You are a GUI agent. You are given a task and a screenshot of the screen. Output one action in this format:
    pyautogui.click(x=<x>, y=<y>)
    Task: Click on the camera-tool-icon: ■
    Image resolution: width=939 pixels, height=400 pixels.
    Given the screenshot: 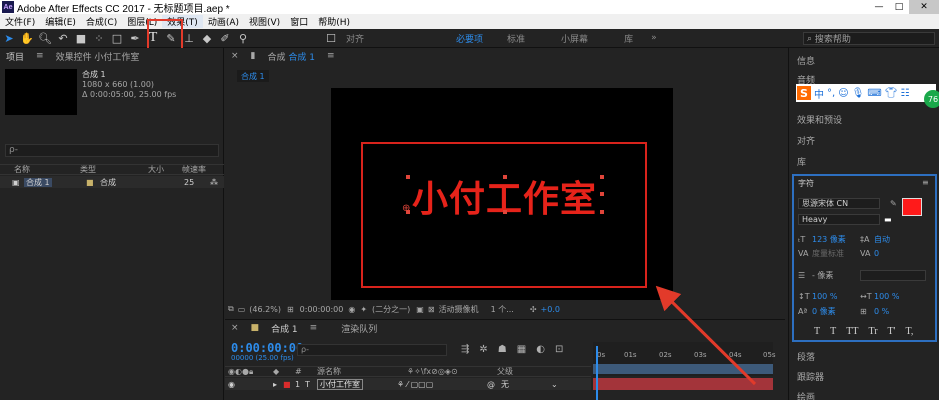 What is the action you would take?
    pyautogui.click(x=81, y=38)
    